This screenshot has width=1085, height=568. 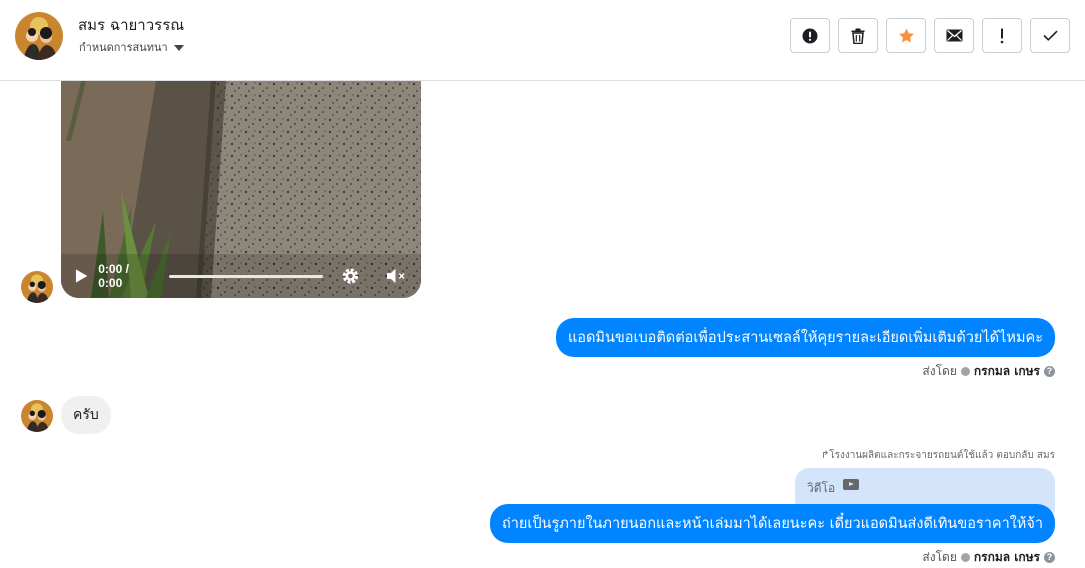 I want to click on mute-icon, so click(x=396, y=276).